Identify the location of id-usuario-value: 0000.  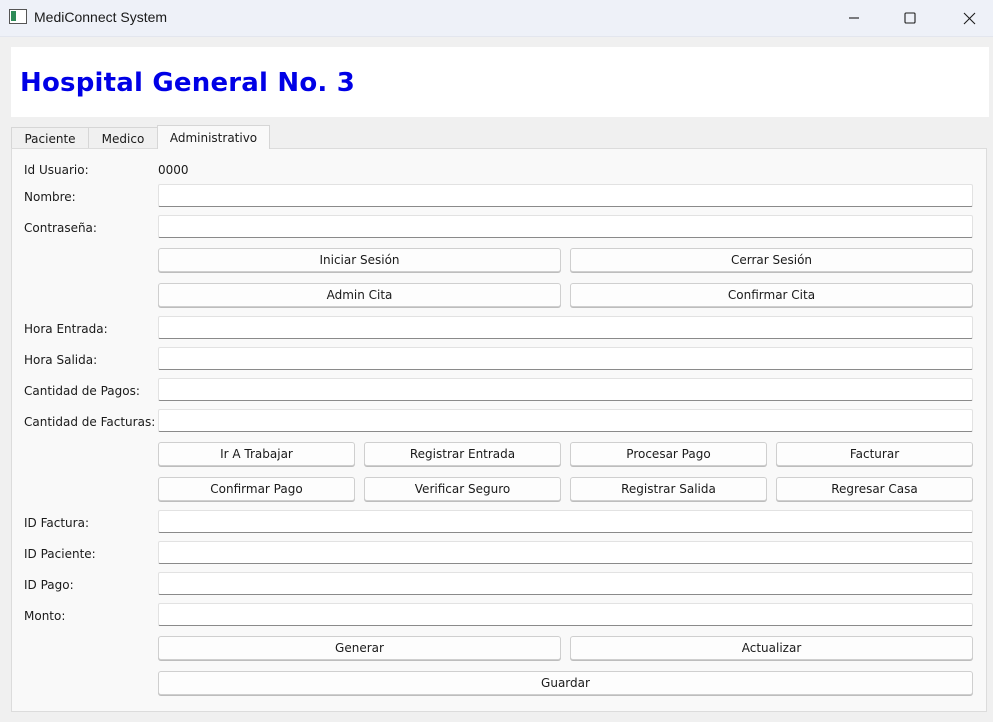
(173, 170).